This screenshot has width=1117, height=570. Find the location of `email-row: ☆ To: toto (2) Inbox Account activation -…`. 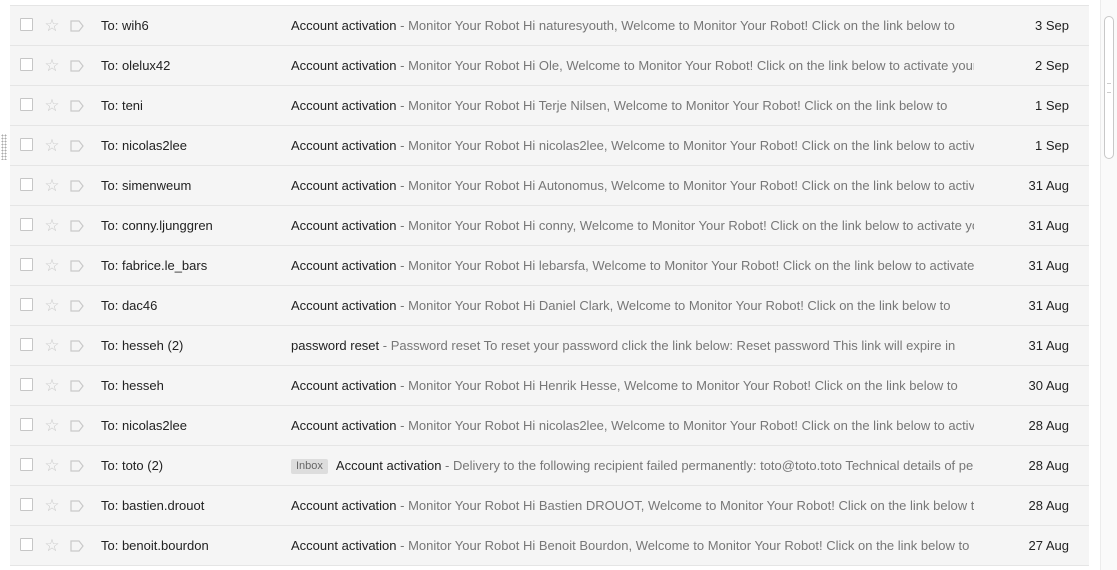

email-row: ☆ To: toto (2) Inbox Account activation -… is located at coordinates (549, 466).